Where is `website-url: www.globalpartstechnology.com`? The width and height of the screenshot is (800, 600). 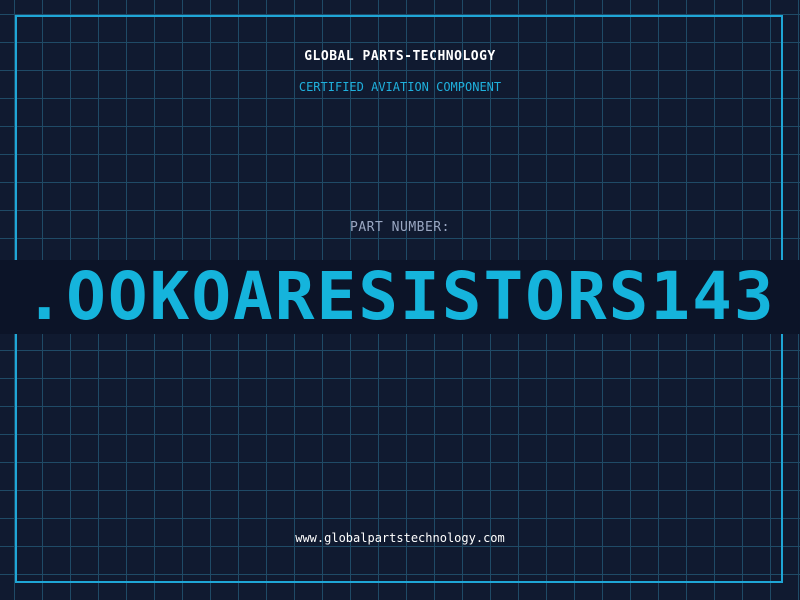
website-url: www.globalpartstechnology.com is located at coordinates (400, 538).